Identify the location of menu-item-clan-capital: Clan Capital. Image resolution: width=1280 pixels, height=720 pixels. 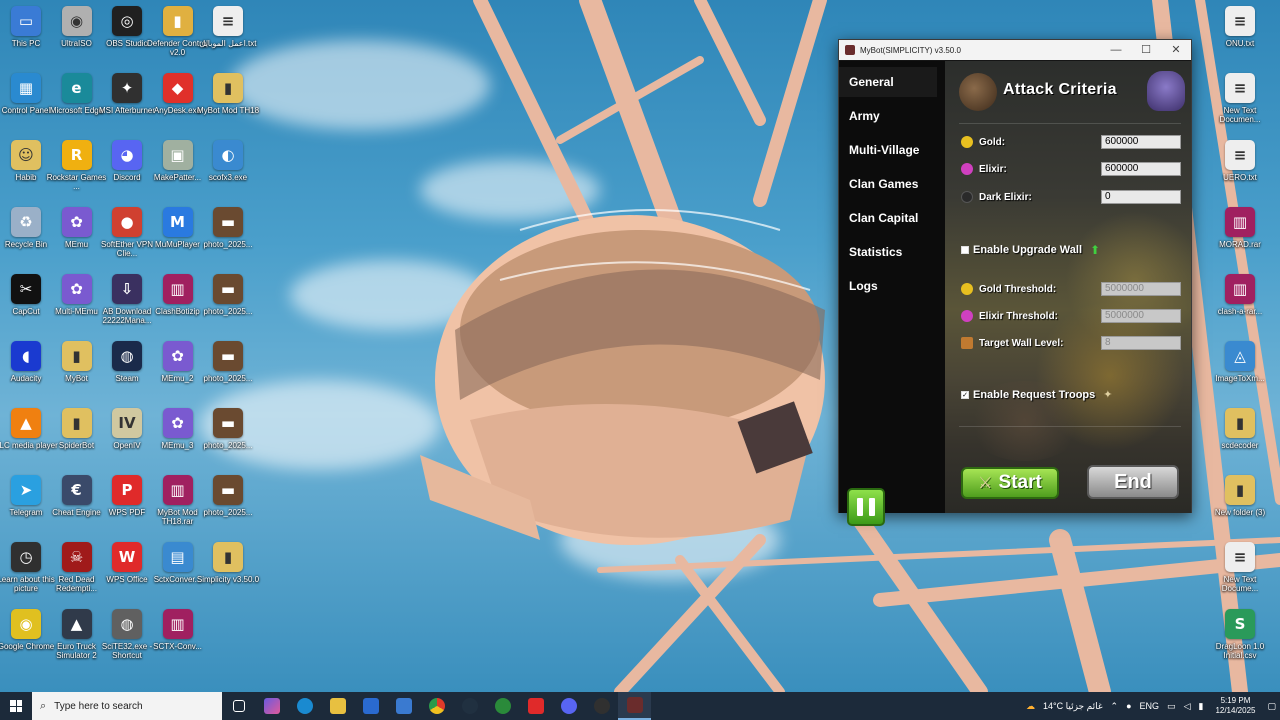
(892, 218).